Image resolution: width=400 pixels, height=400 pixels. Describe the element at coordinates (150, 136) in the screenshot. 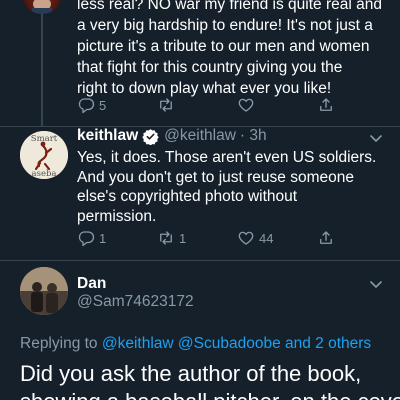

I see `verified-badge-icon` at that location.